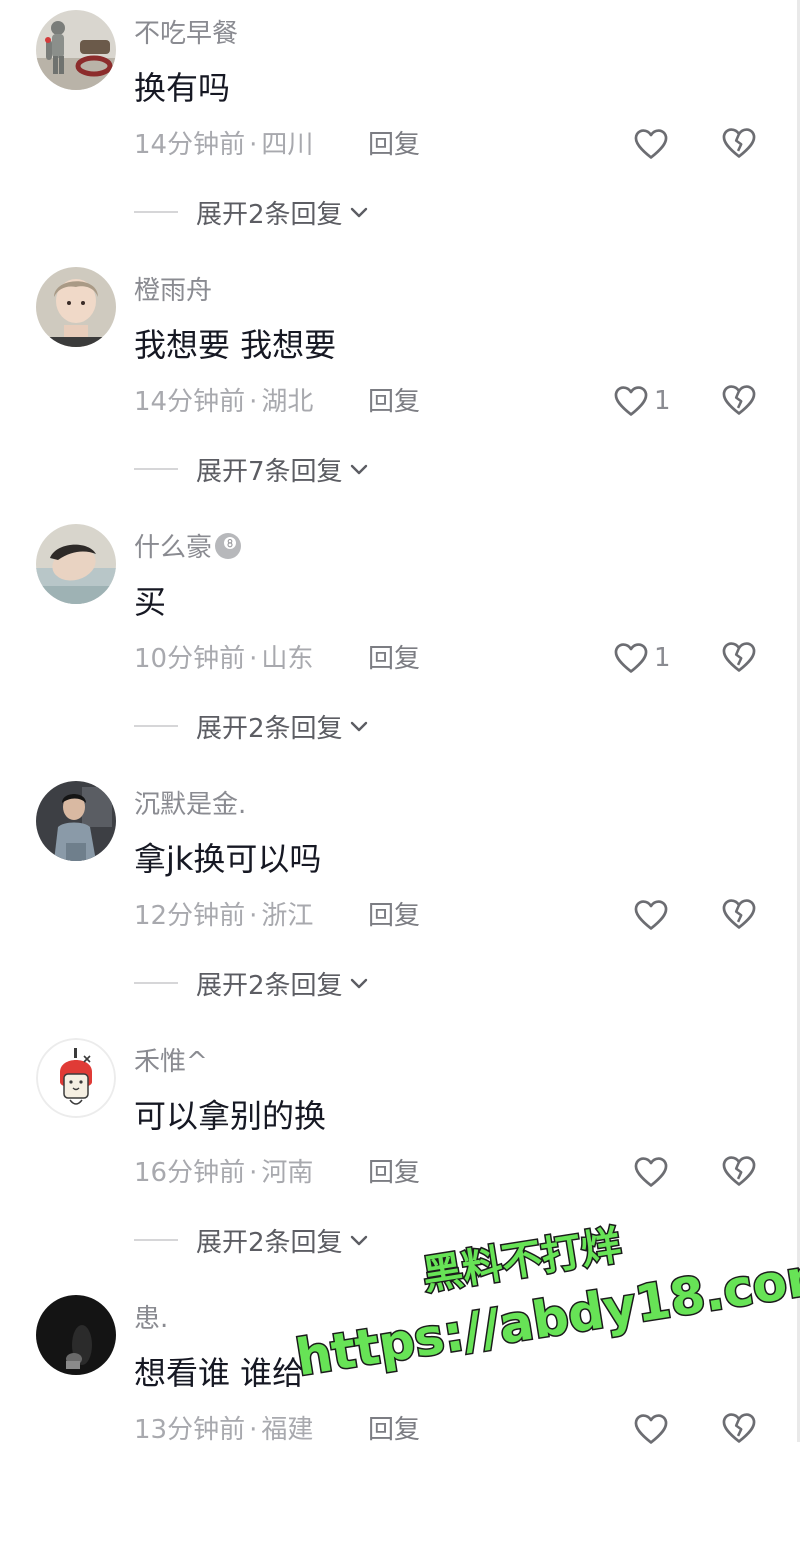  I want to click on comment-meta: 14分钟前 · 四川, so click(223, 145).